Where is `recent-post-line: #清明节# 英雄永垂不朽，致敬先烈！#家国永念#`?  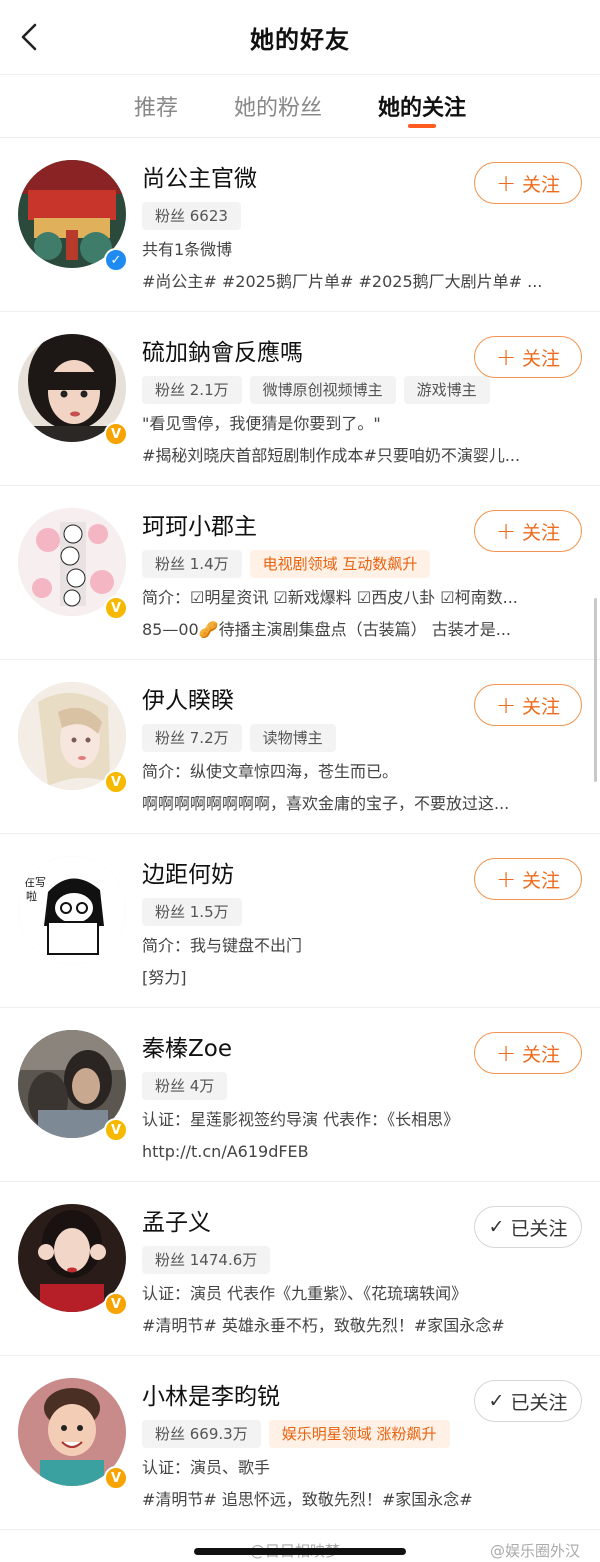
recent-post-line: #清明节# 英雄永垂不朽，致敬先烈！#家国永念# is located at coordinates (323, 1325).